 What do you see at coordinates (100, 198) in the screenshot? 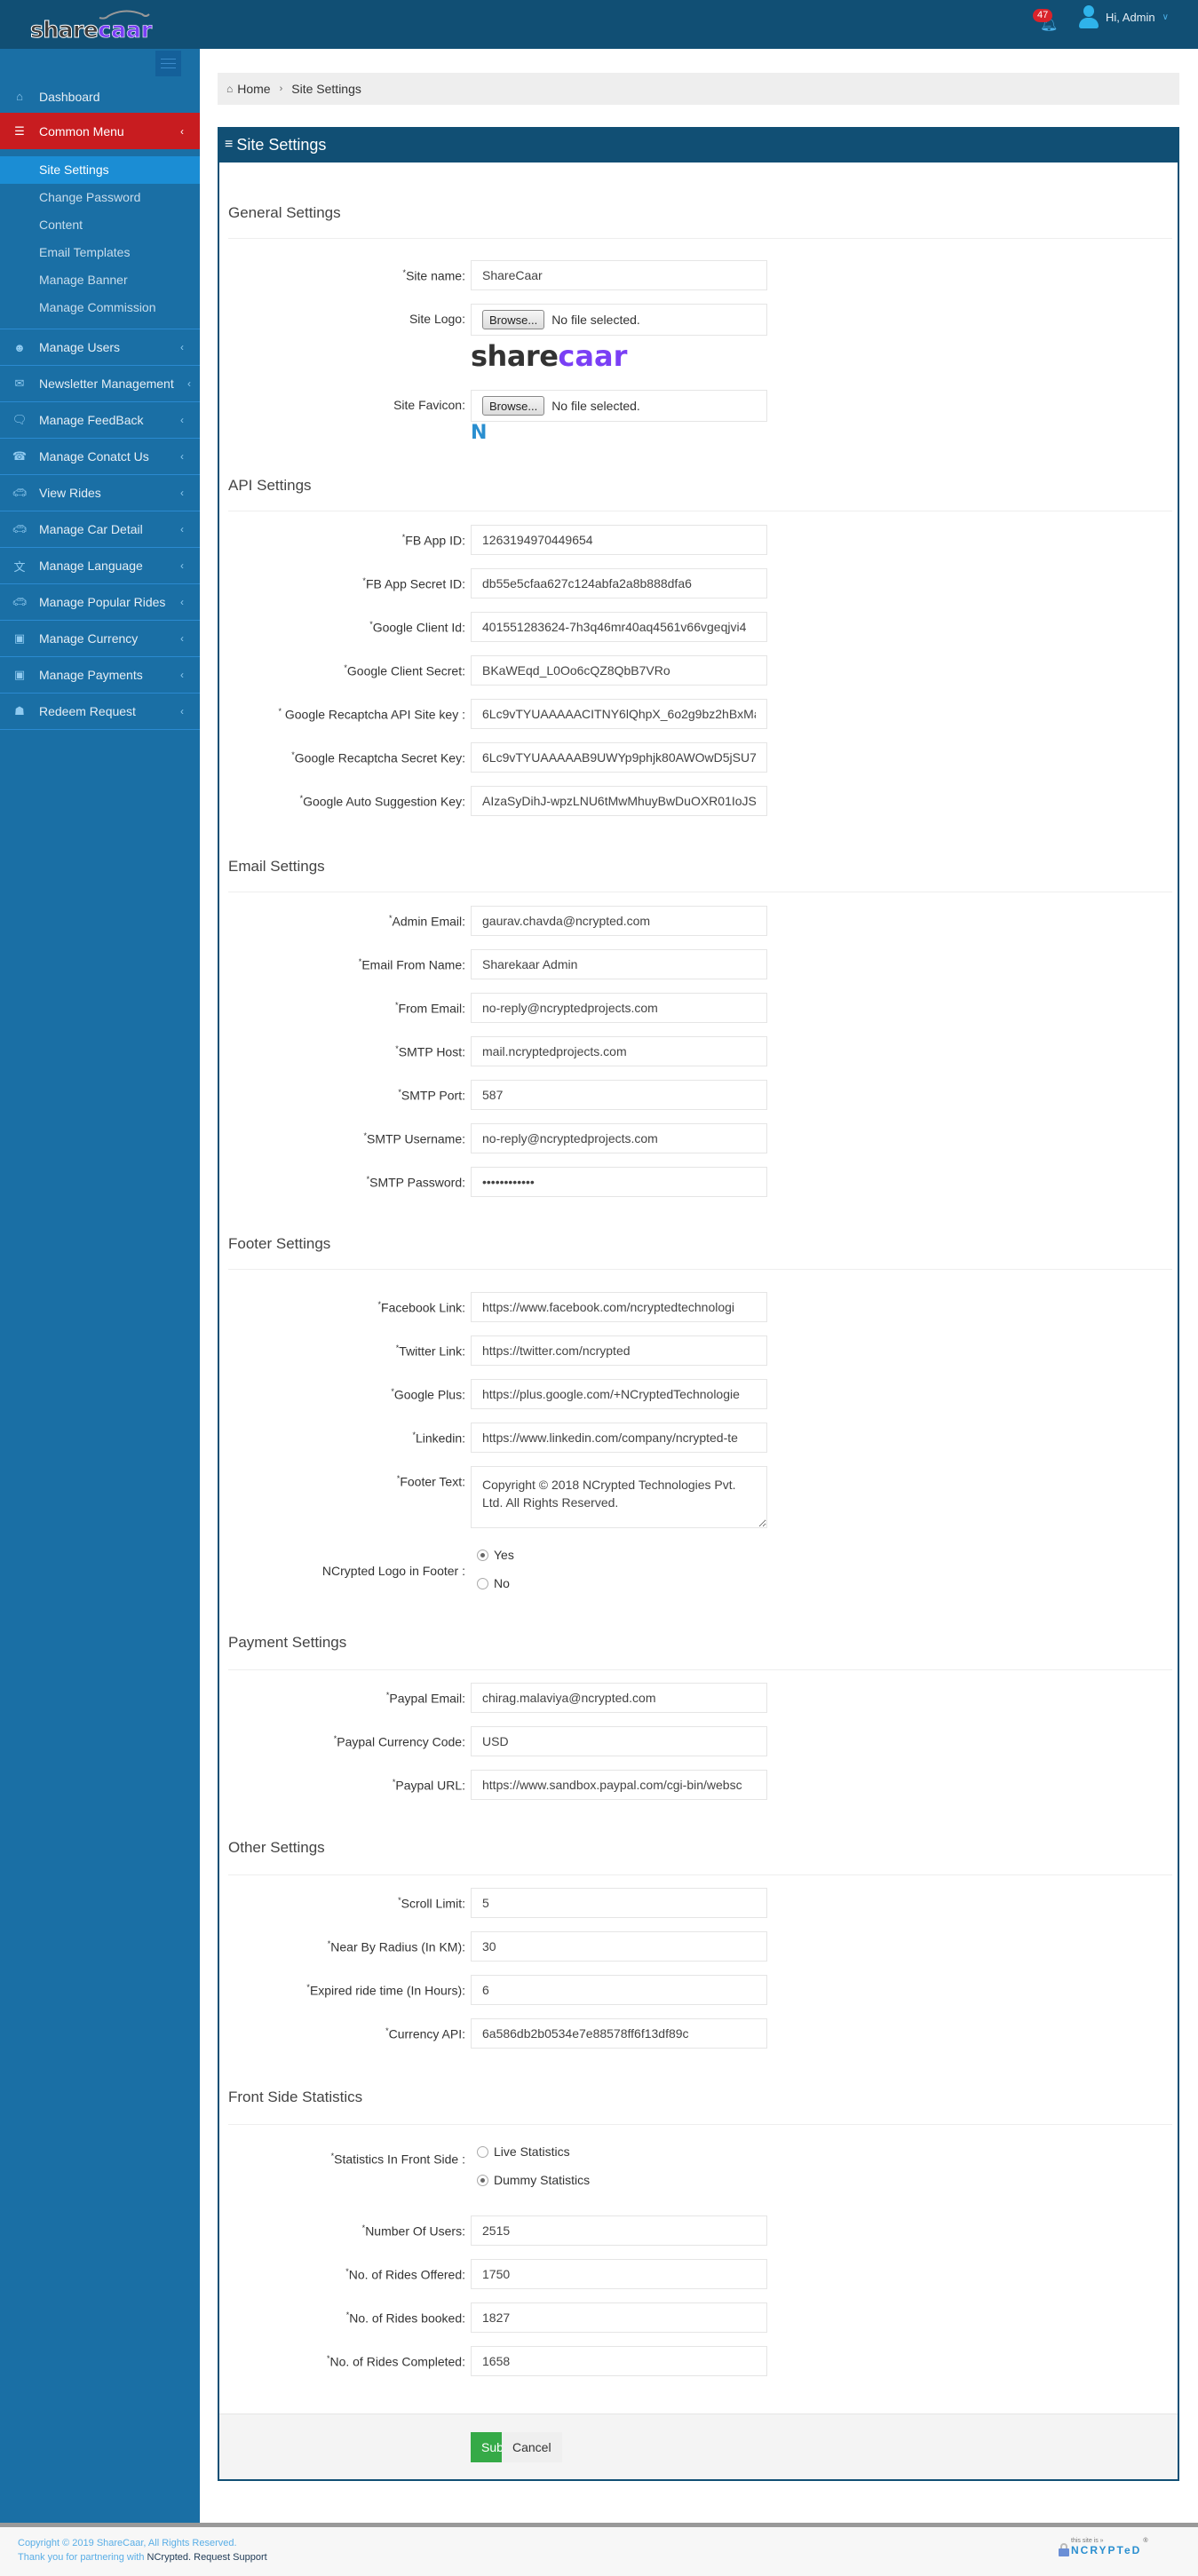
I see `submenu-change-password: Change Password` at bounding box center [100, 198].